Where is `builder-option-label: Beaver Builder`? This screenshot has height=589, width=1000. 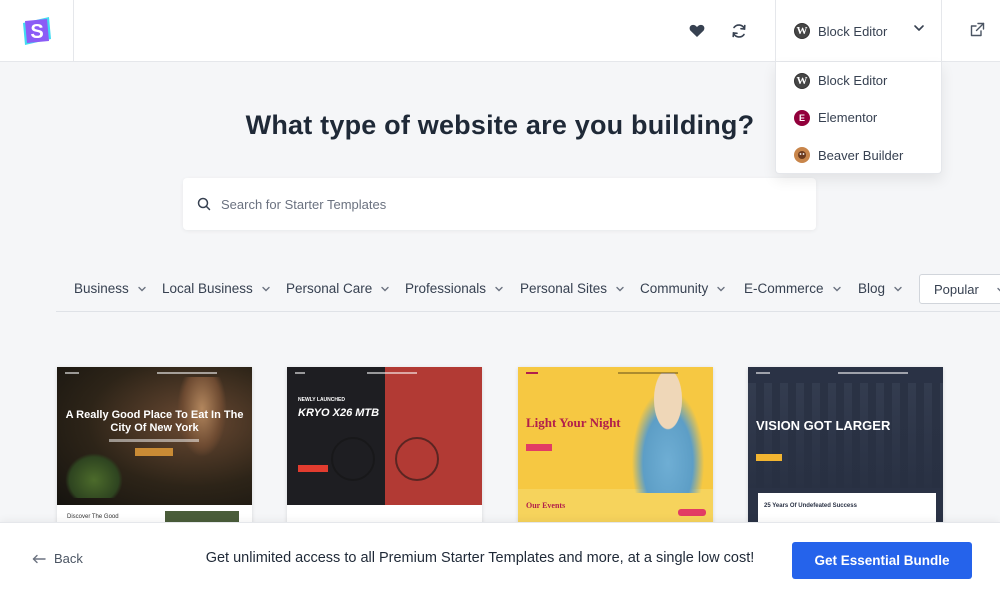 builder-option-label: Beaver Builder is located at coordinates (861, 155).